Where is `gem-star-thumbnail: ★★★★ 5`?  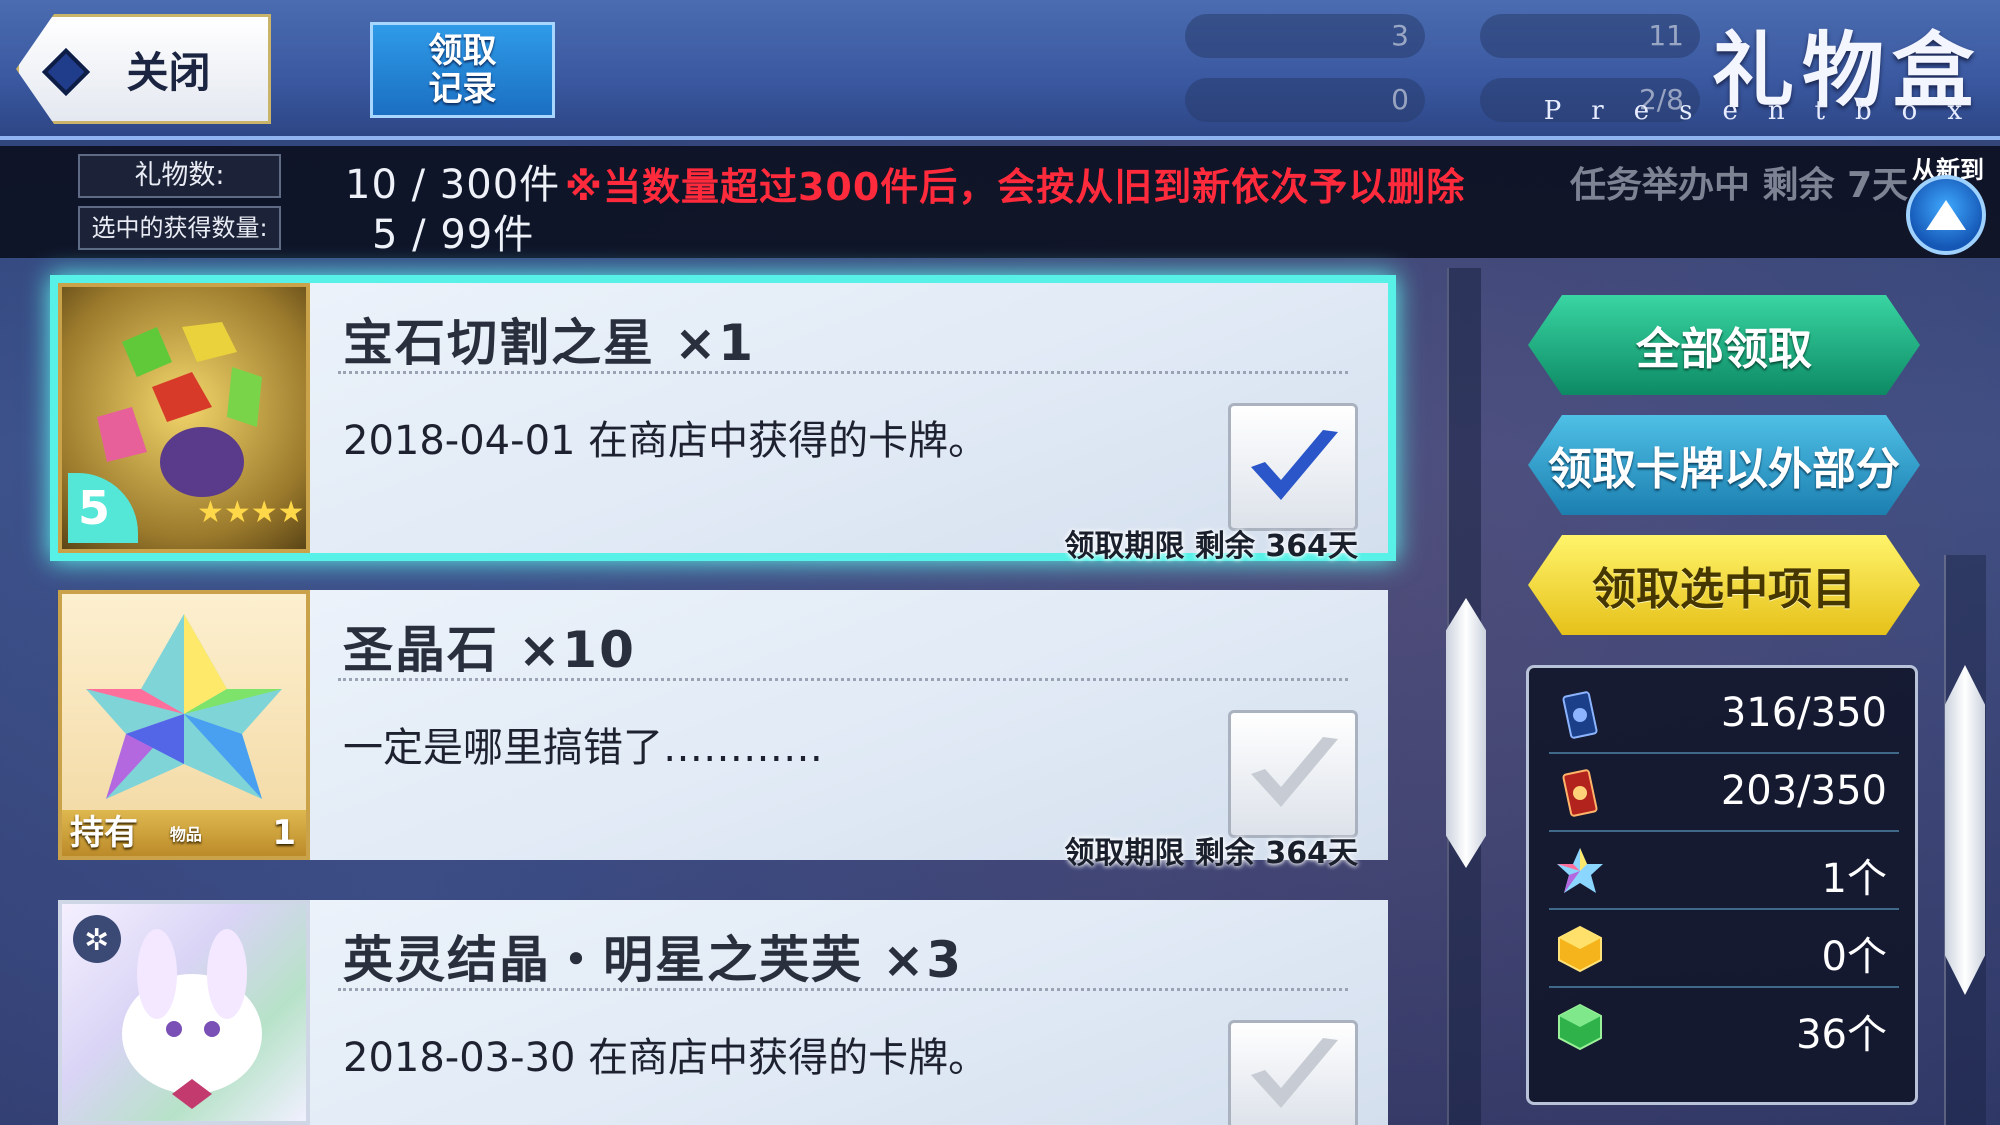 gem-star-thumbnail: ★★★★ 5 is located at coordinates (184, 418).